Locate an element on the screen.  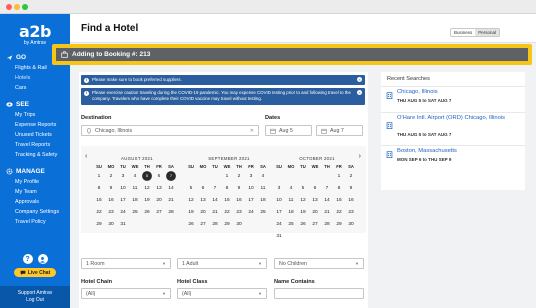
sidebar-item-tracking-safety: Tracking & Safety is located at coordinates (42, 155).